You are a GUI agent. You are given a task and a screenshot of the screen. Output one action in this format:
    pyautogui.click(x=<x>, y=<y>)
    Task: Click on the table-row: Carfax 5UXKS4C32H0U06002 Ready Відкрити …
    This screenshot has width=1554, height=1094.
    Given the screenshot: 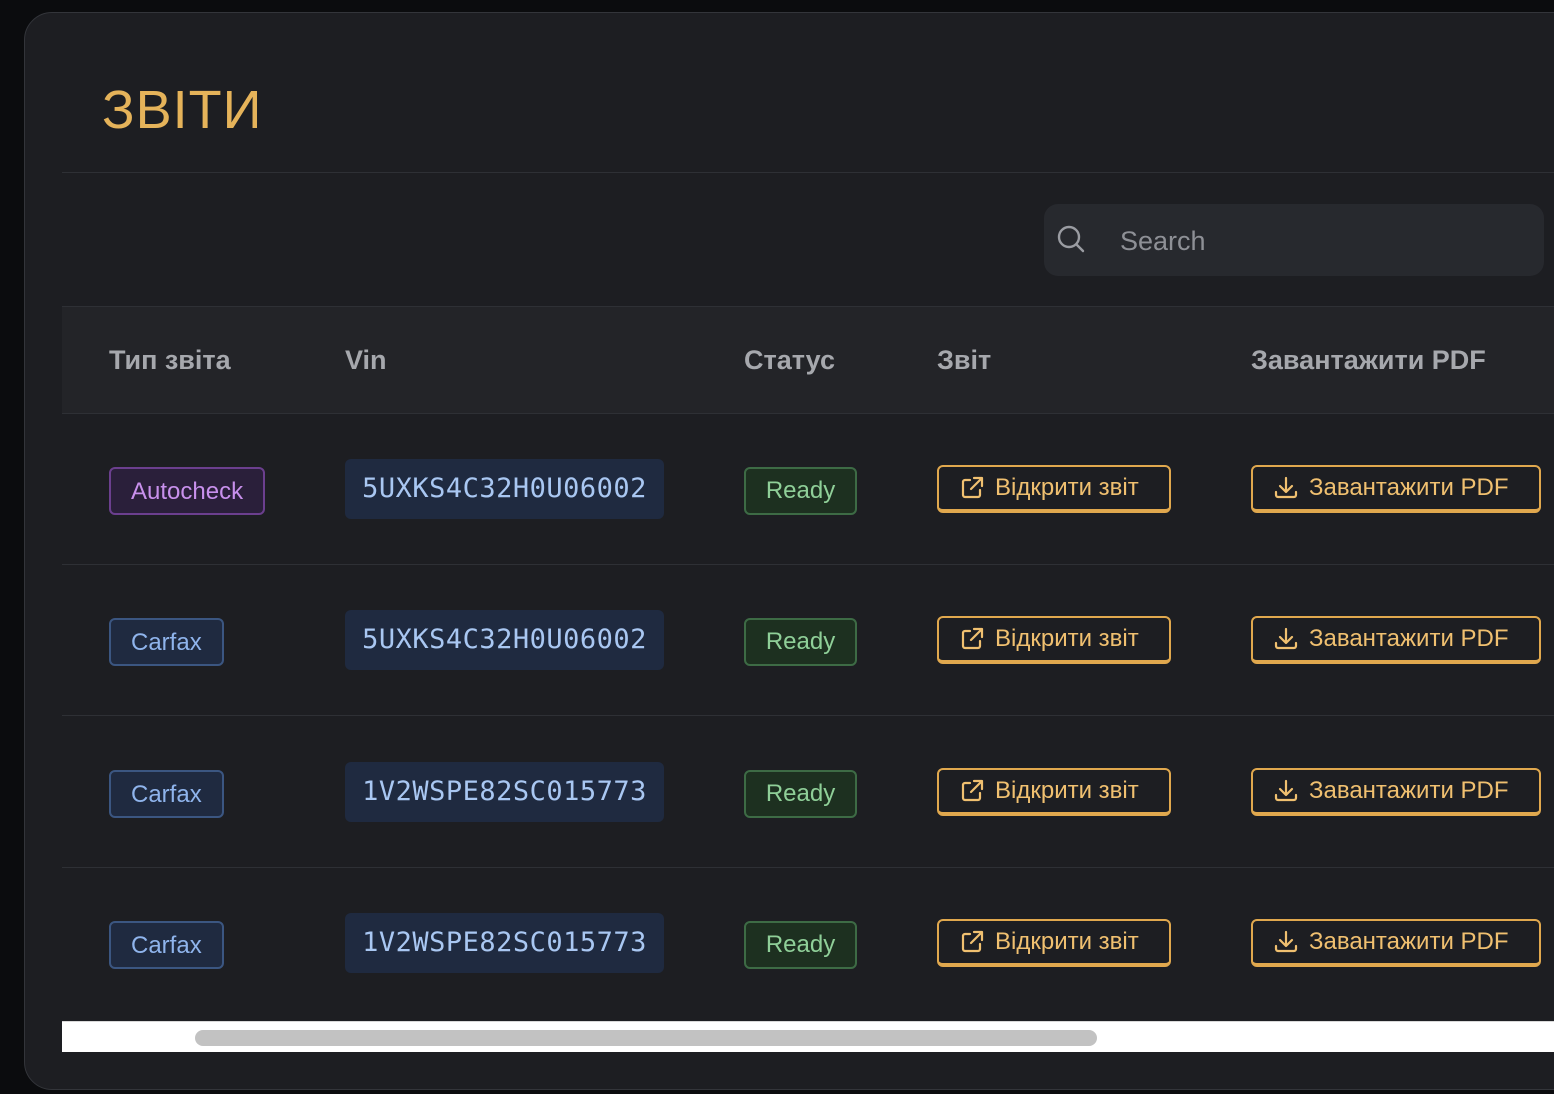 What is the action you would take?
    pyautogui.click(x=808, y=640)
    